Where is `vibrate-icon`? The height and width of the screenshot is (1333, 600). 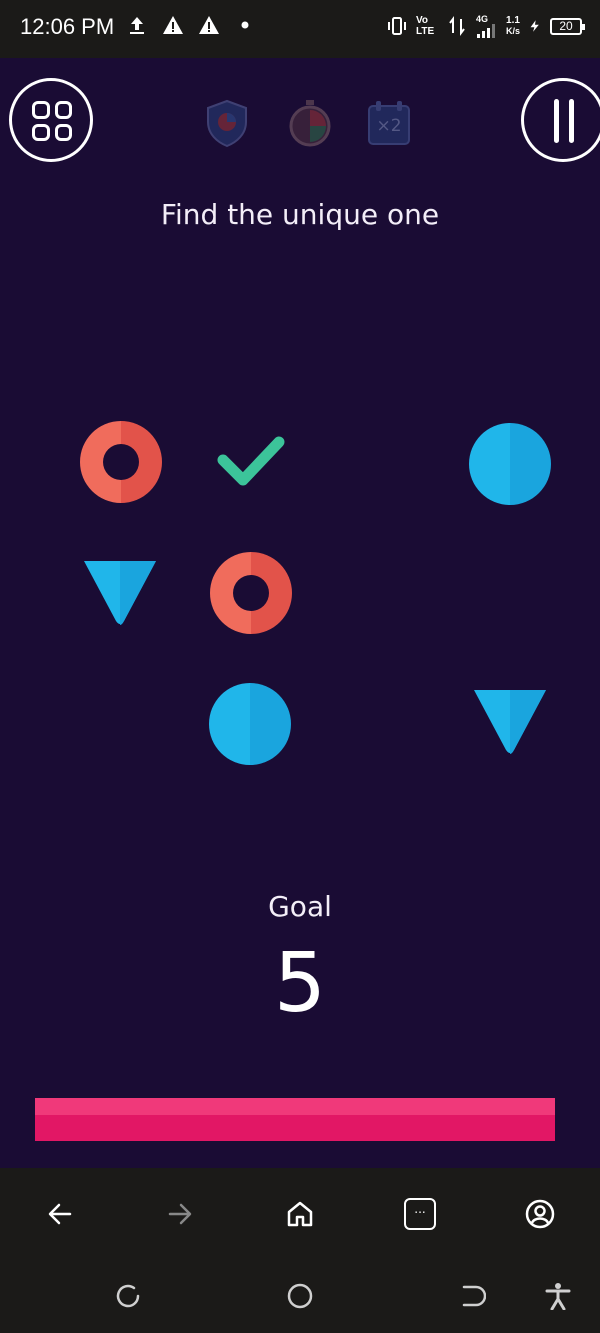
vibrate-icon is located at coordinates (396, 26).